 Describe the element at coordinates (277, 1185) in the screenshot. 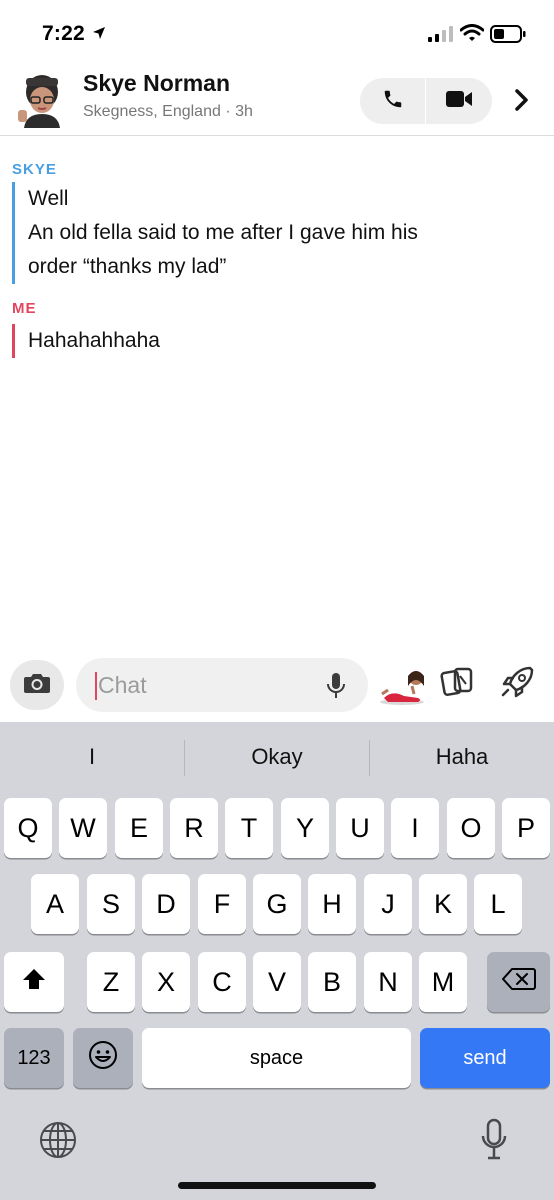

I see `home-indicator` at that location.